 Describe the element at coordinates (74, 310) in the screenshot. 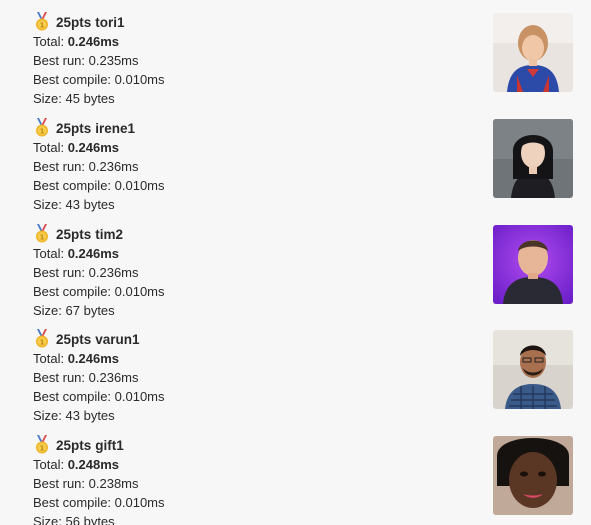

I see `entry-size: Size: 67 bytes` at that location.